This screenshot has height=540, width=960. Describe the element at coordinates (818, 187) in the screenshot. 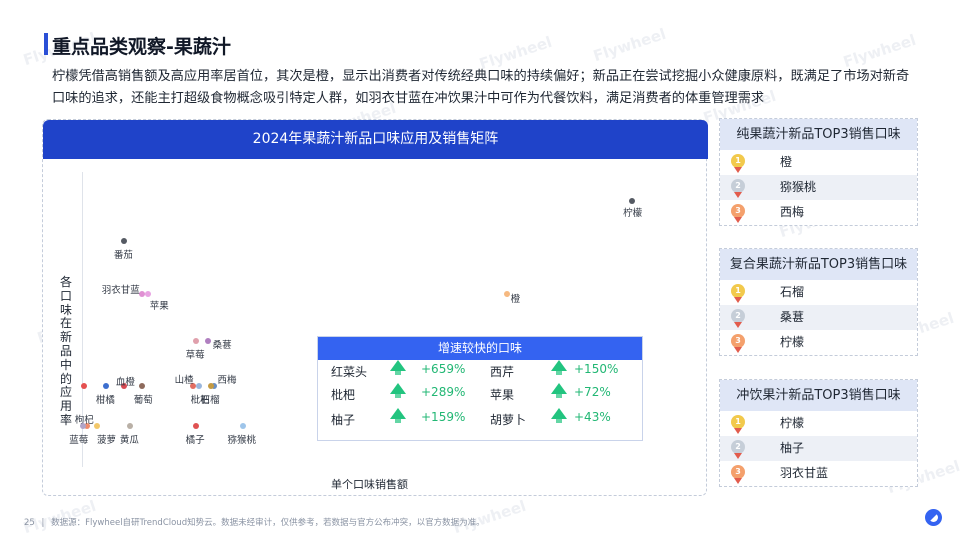

I see `ranking-row: 2 猕猴桃` at that location.